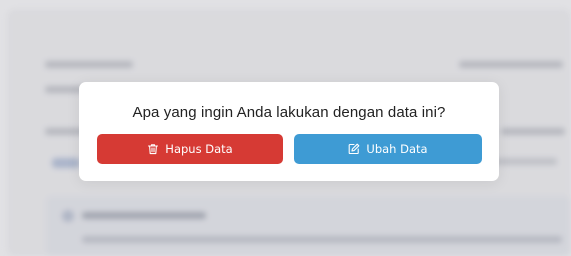  Describe the element at coordinates (199, 149) in the screenshot. I see `delete-button-label: Hapus Data` at that location.